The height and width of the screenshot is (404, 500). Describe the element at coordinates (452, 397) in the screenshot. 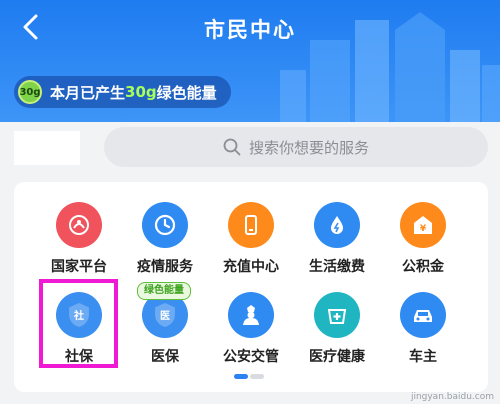

I see `watermark: jingyan.baidu.com` at that location.